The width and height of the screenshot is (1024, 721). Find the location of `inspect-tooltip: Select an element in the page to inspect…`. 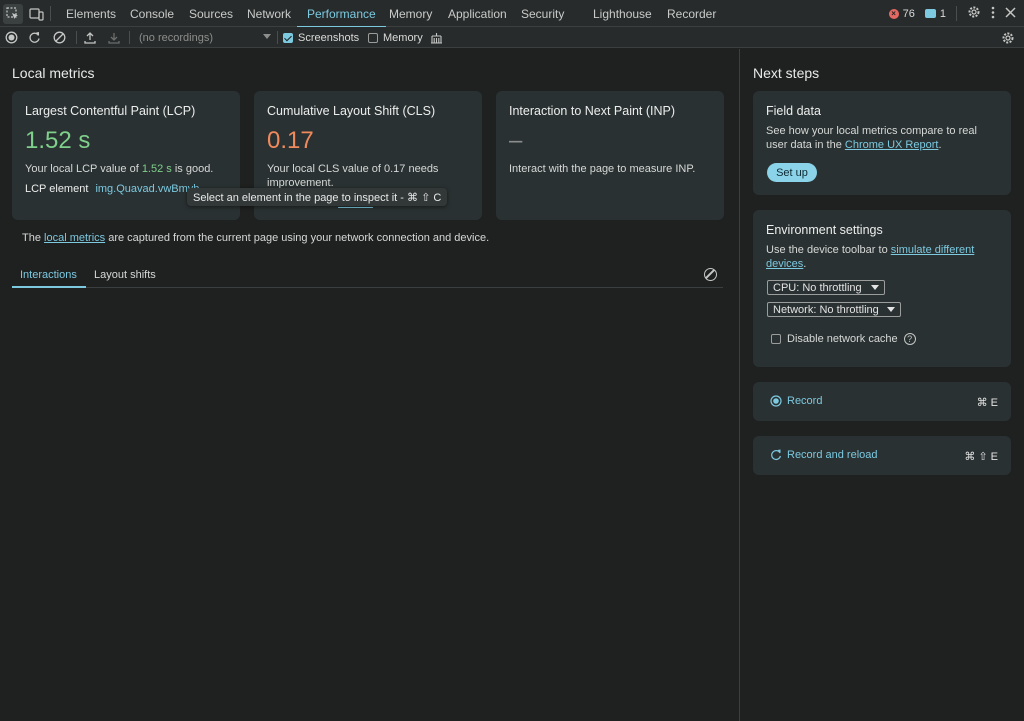

inspect-tooltip: Select an element in the page to inspect… is located at coordinates (317, 197).